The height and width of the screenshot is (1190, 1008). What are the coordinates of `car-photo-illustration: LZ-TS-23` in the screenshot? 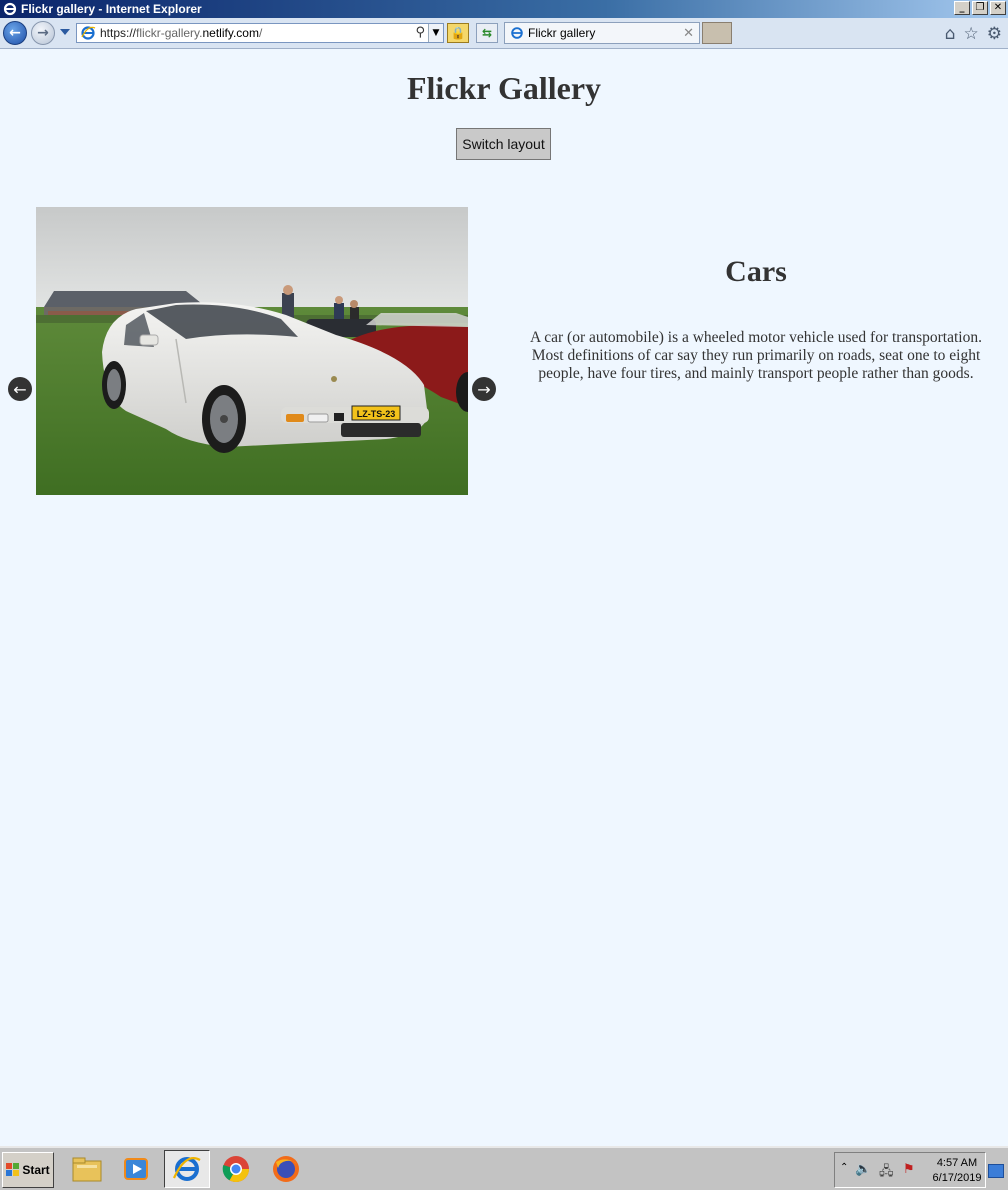 It's located at (252, 351).